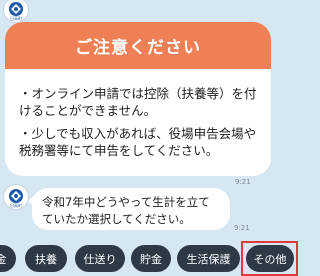  I want to click on notice-title: ご注意ください, so click(138, 48).